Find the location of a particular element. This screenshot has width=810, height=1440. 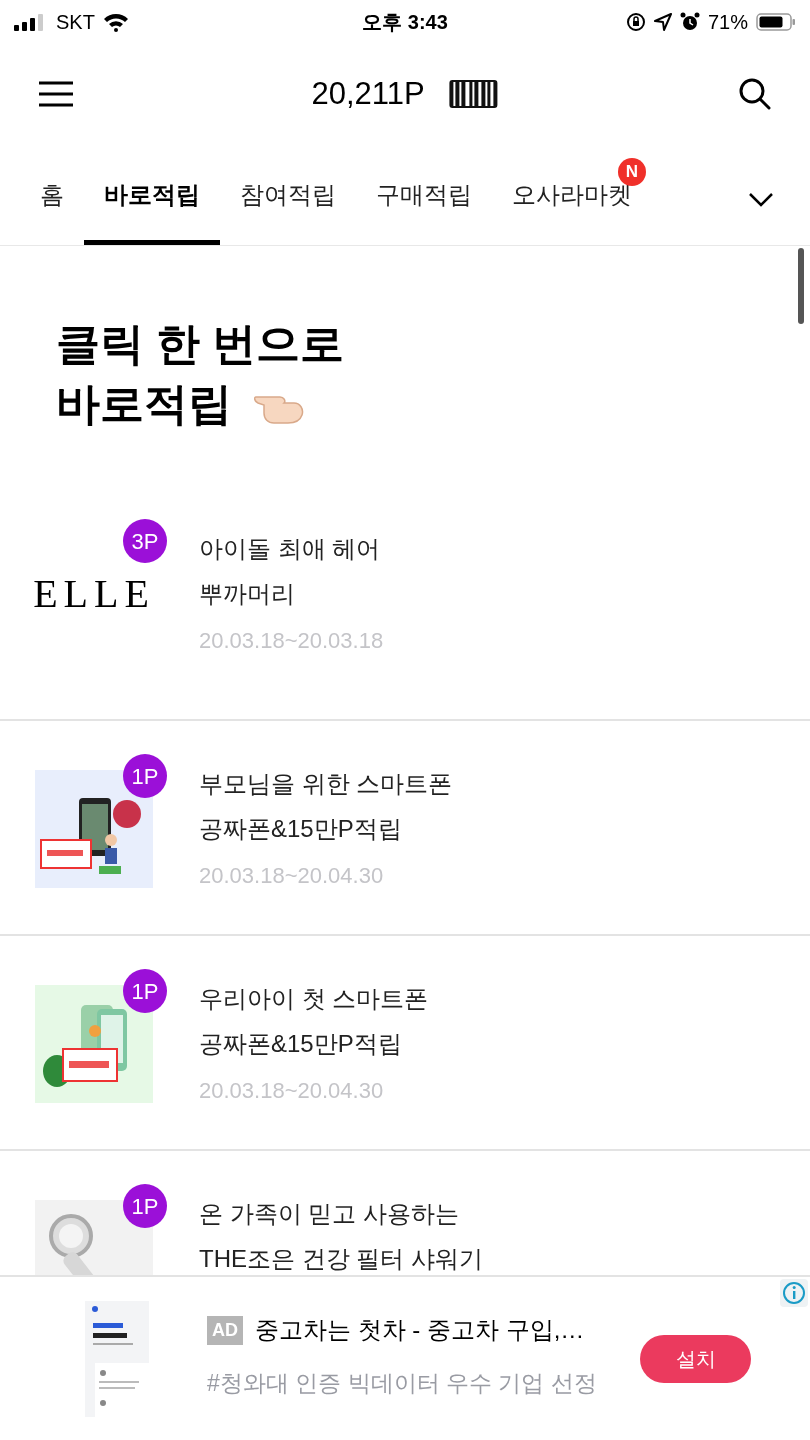

ad-subtitle: #청와대 인증 빅데이터 우수 기업 선정 is located at coordinates (402, 1384).